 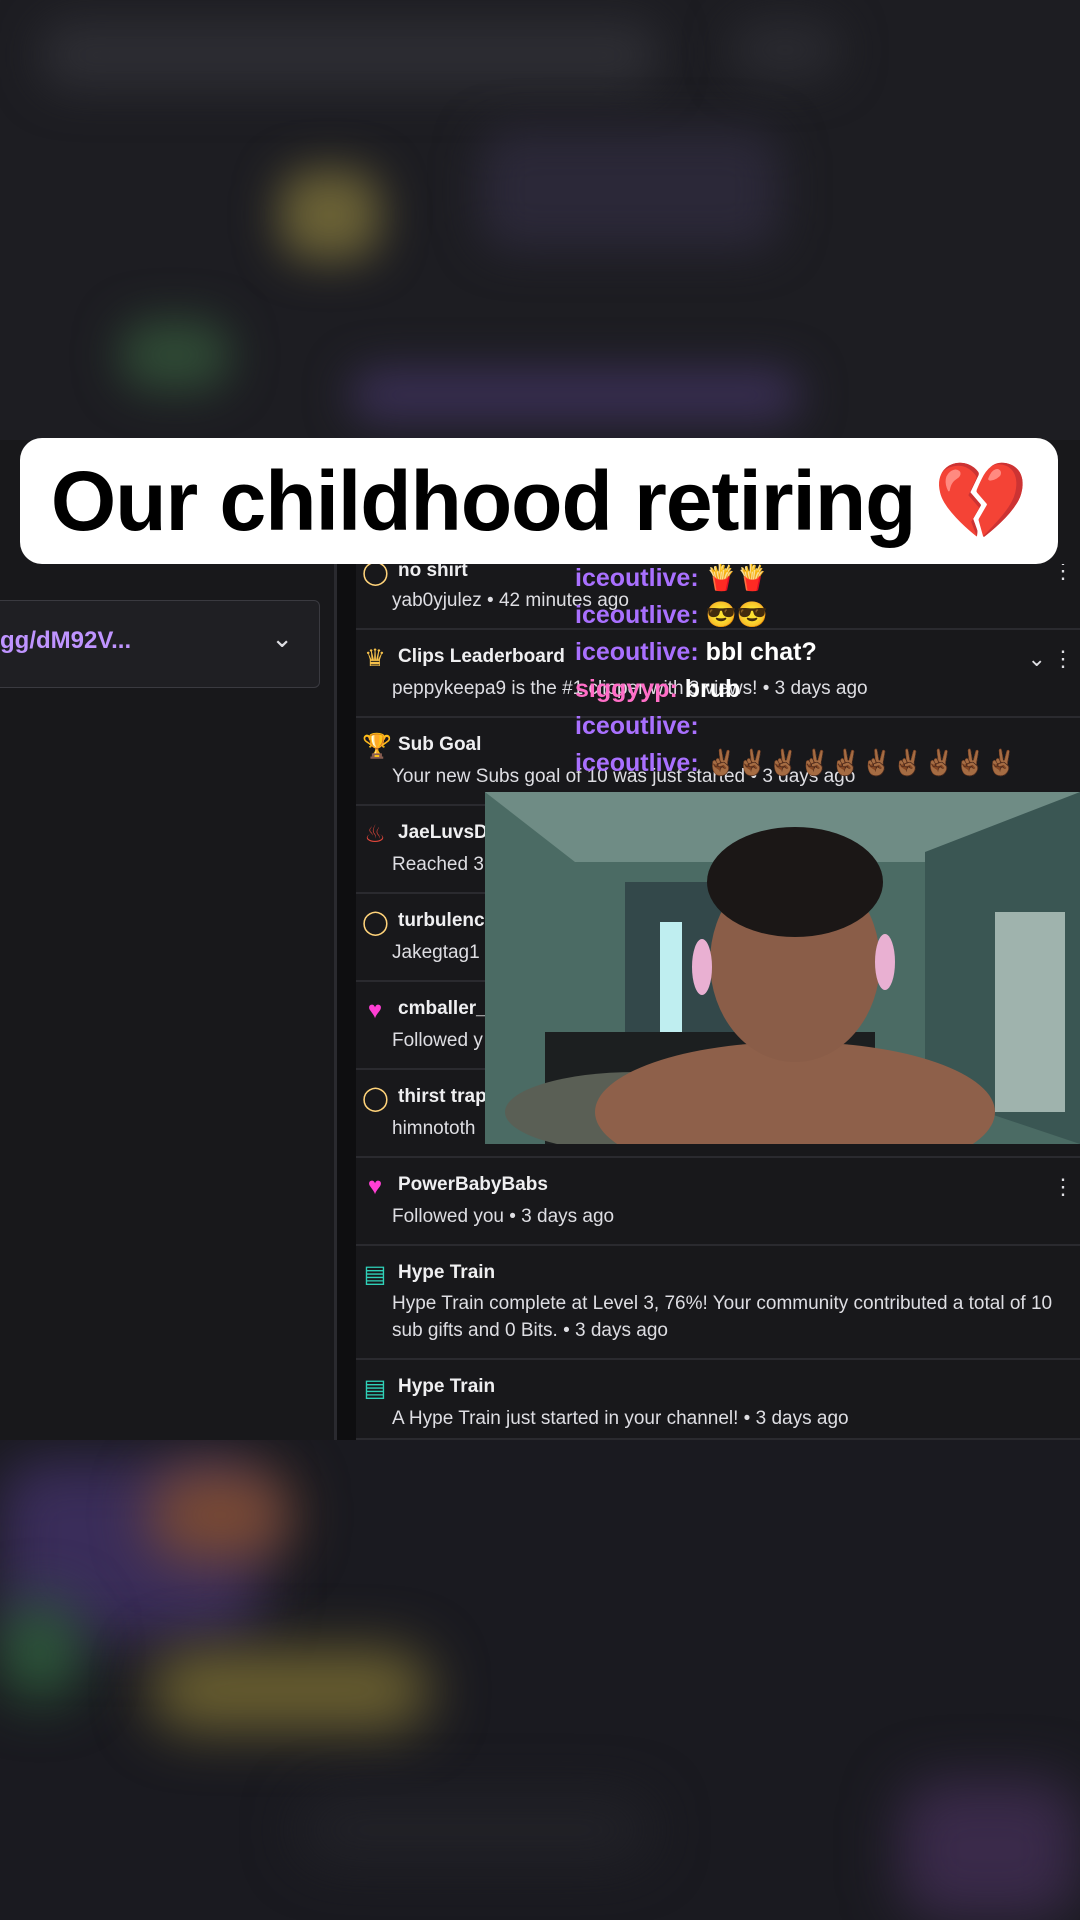 I want to click on feed-item-desc: Followed you • 3 days ago, so click(x=503, y=1216).